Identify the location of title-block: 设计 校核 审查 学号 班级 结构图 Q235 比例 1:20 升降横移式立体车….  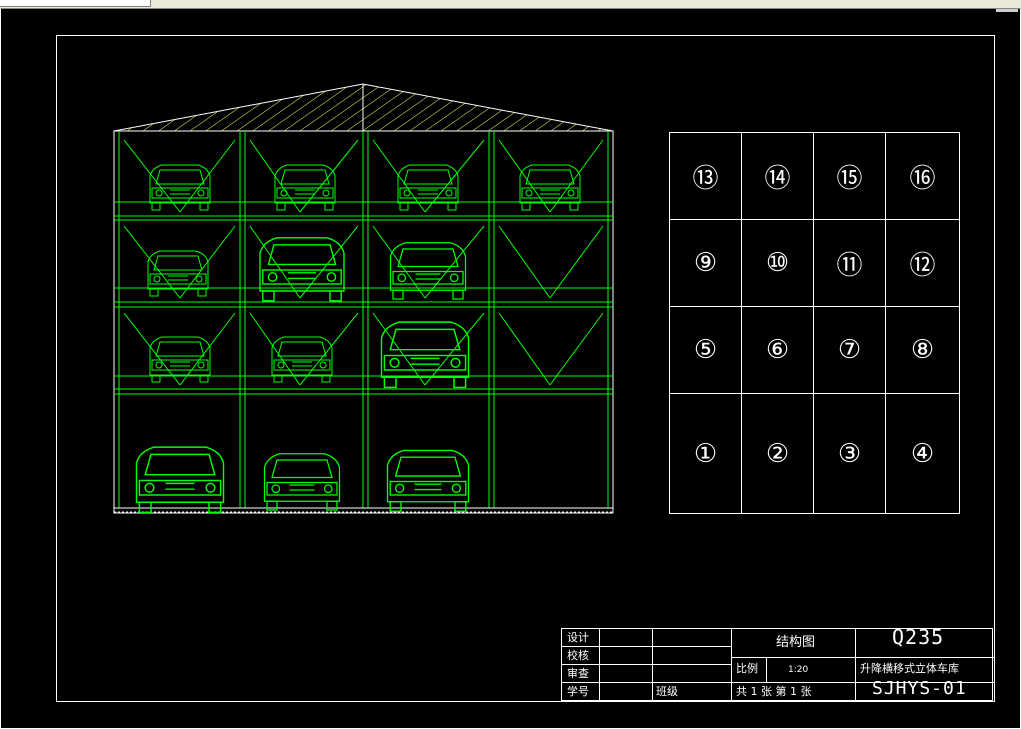
(777, 663).